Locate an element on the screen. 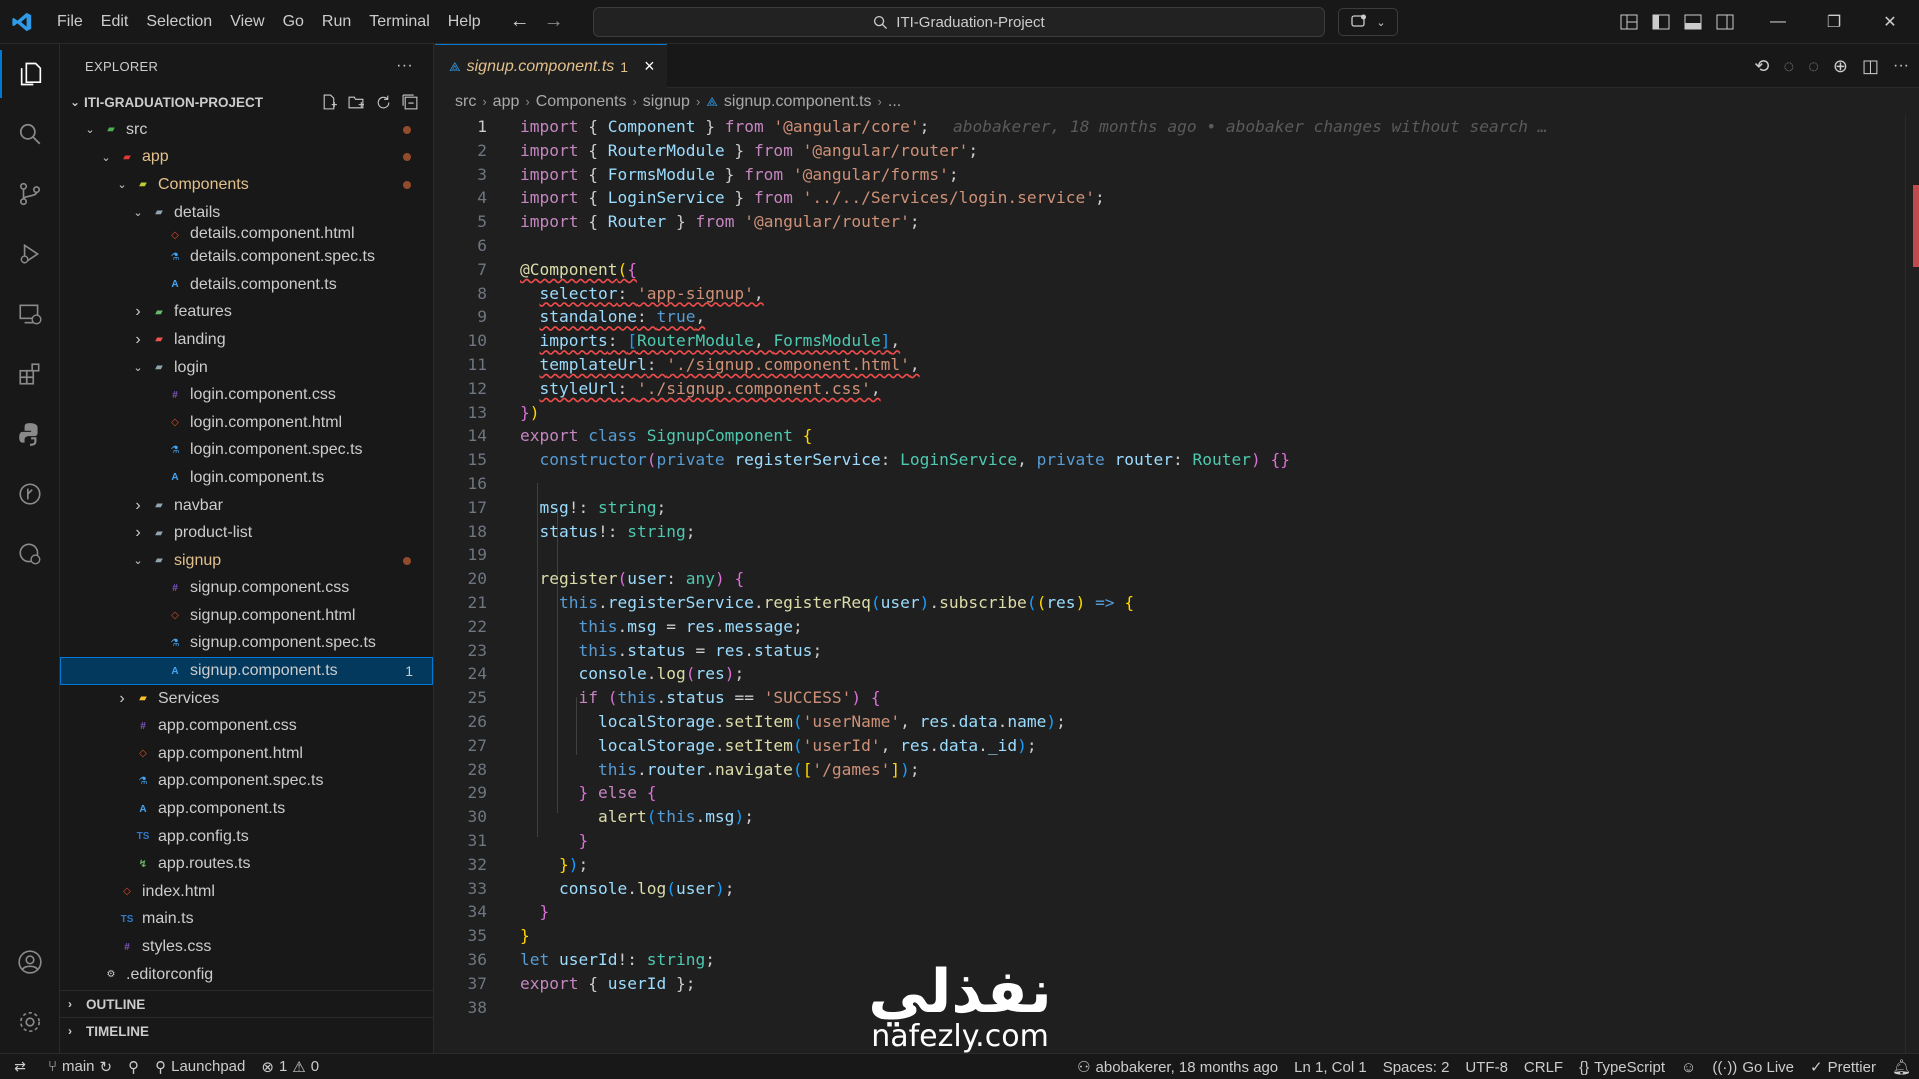 This screenshot has height=1079, width=1919. timeline-section: › TIMELINE is located at coordinates (246, 1030).